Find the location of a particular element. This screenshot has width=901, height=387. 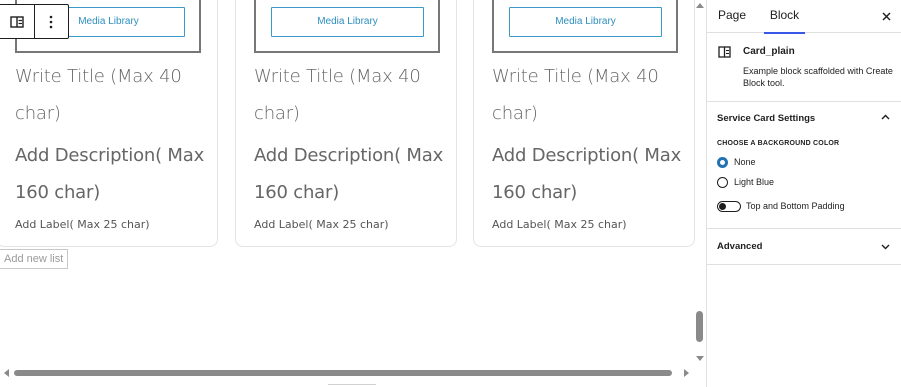

block-type-icon is located at coordinates (17, 21).